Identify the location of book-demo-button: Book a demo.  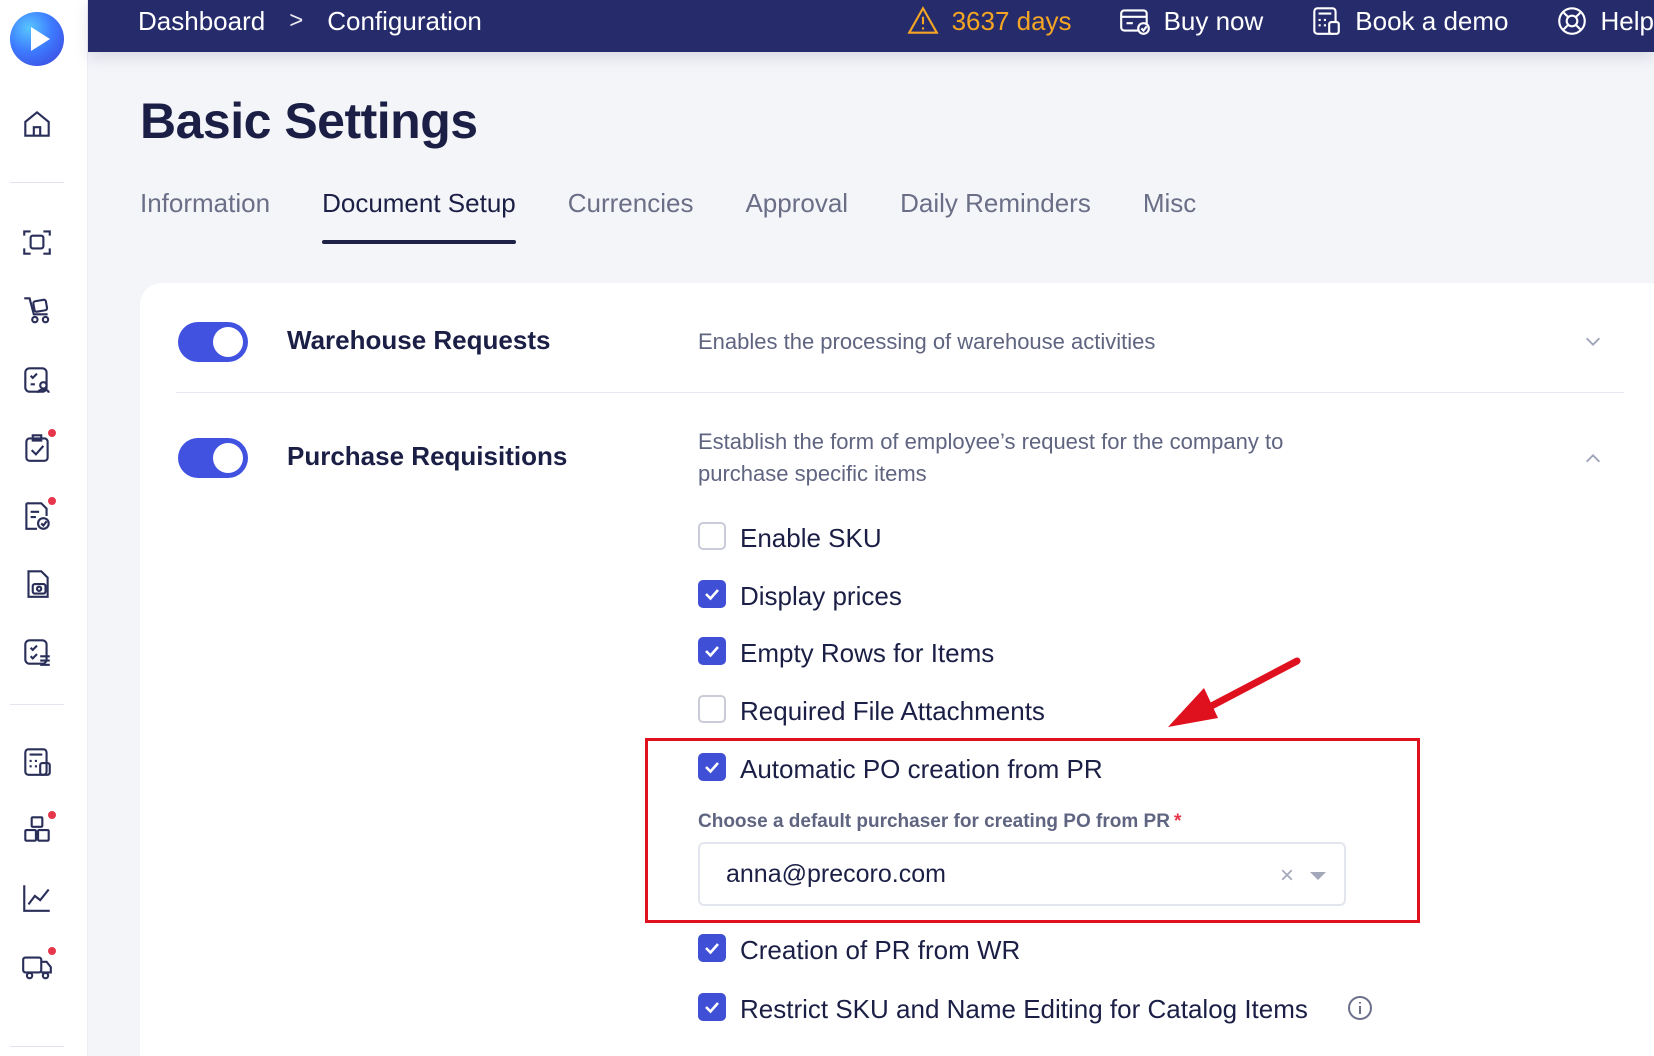
(1409, 21).